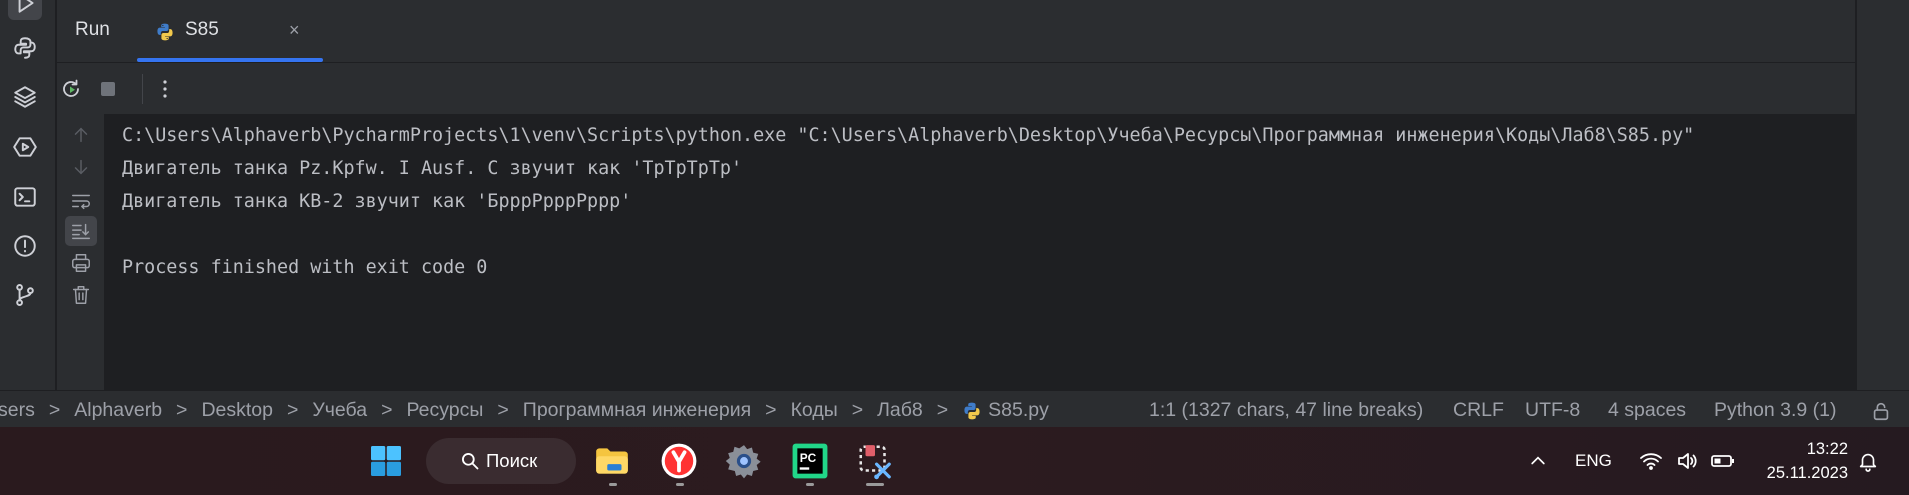 This screenshot has width=1909, height=495. What do you see at coordinates (1827, 449) in the screenshot?
I see `clock-time: 13:22` at bounding box center [1827, 449].